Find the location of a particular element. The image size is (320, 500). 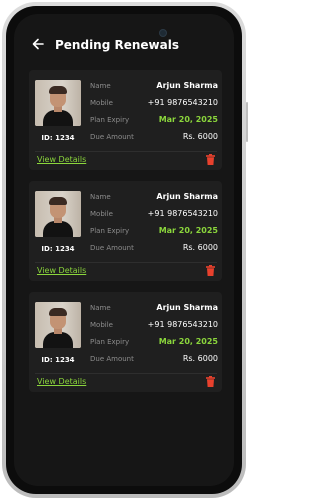

page-title: Pending Renewals is located at coordinates (117, 45).